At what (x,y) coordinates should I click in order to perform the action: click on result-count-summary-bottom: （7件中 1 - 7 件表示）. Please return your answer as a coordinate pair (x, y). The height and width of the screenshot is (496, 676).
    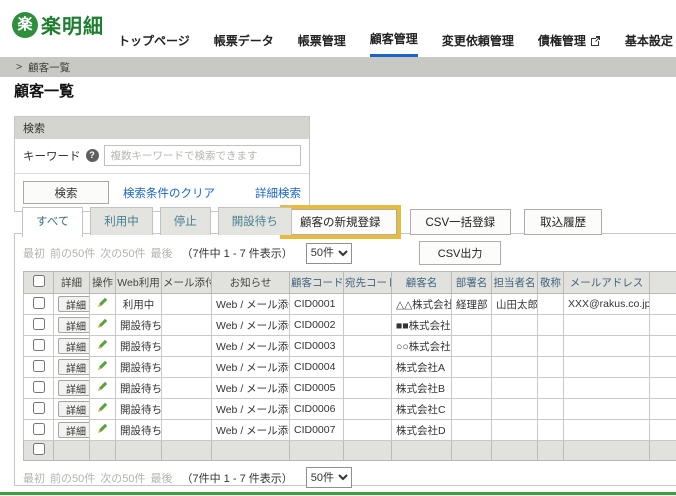
    Looking at the image, I should click on (237, 478).